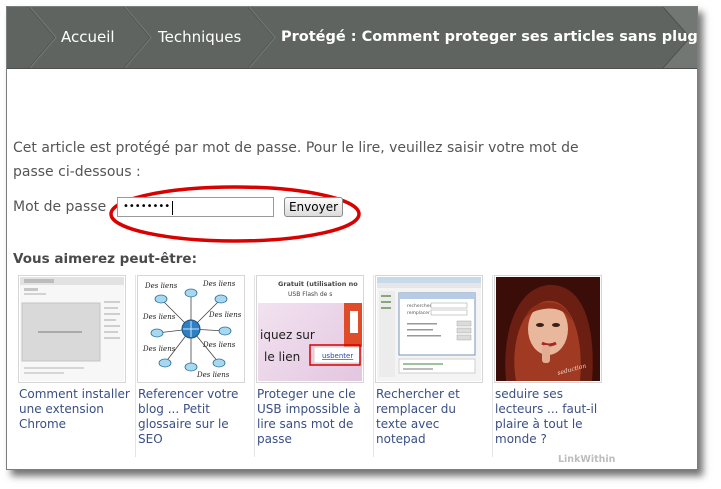 This screenshot has width=721, height=489. I want to click on svg-text: remplacer, so click(418, 313).